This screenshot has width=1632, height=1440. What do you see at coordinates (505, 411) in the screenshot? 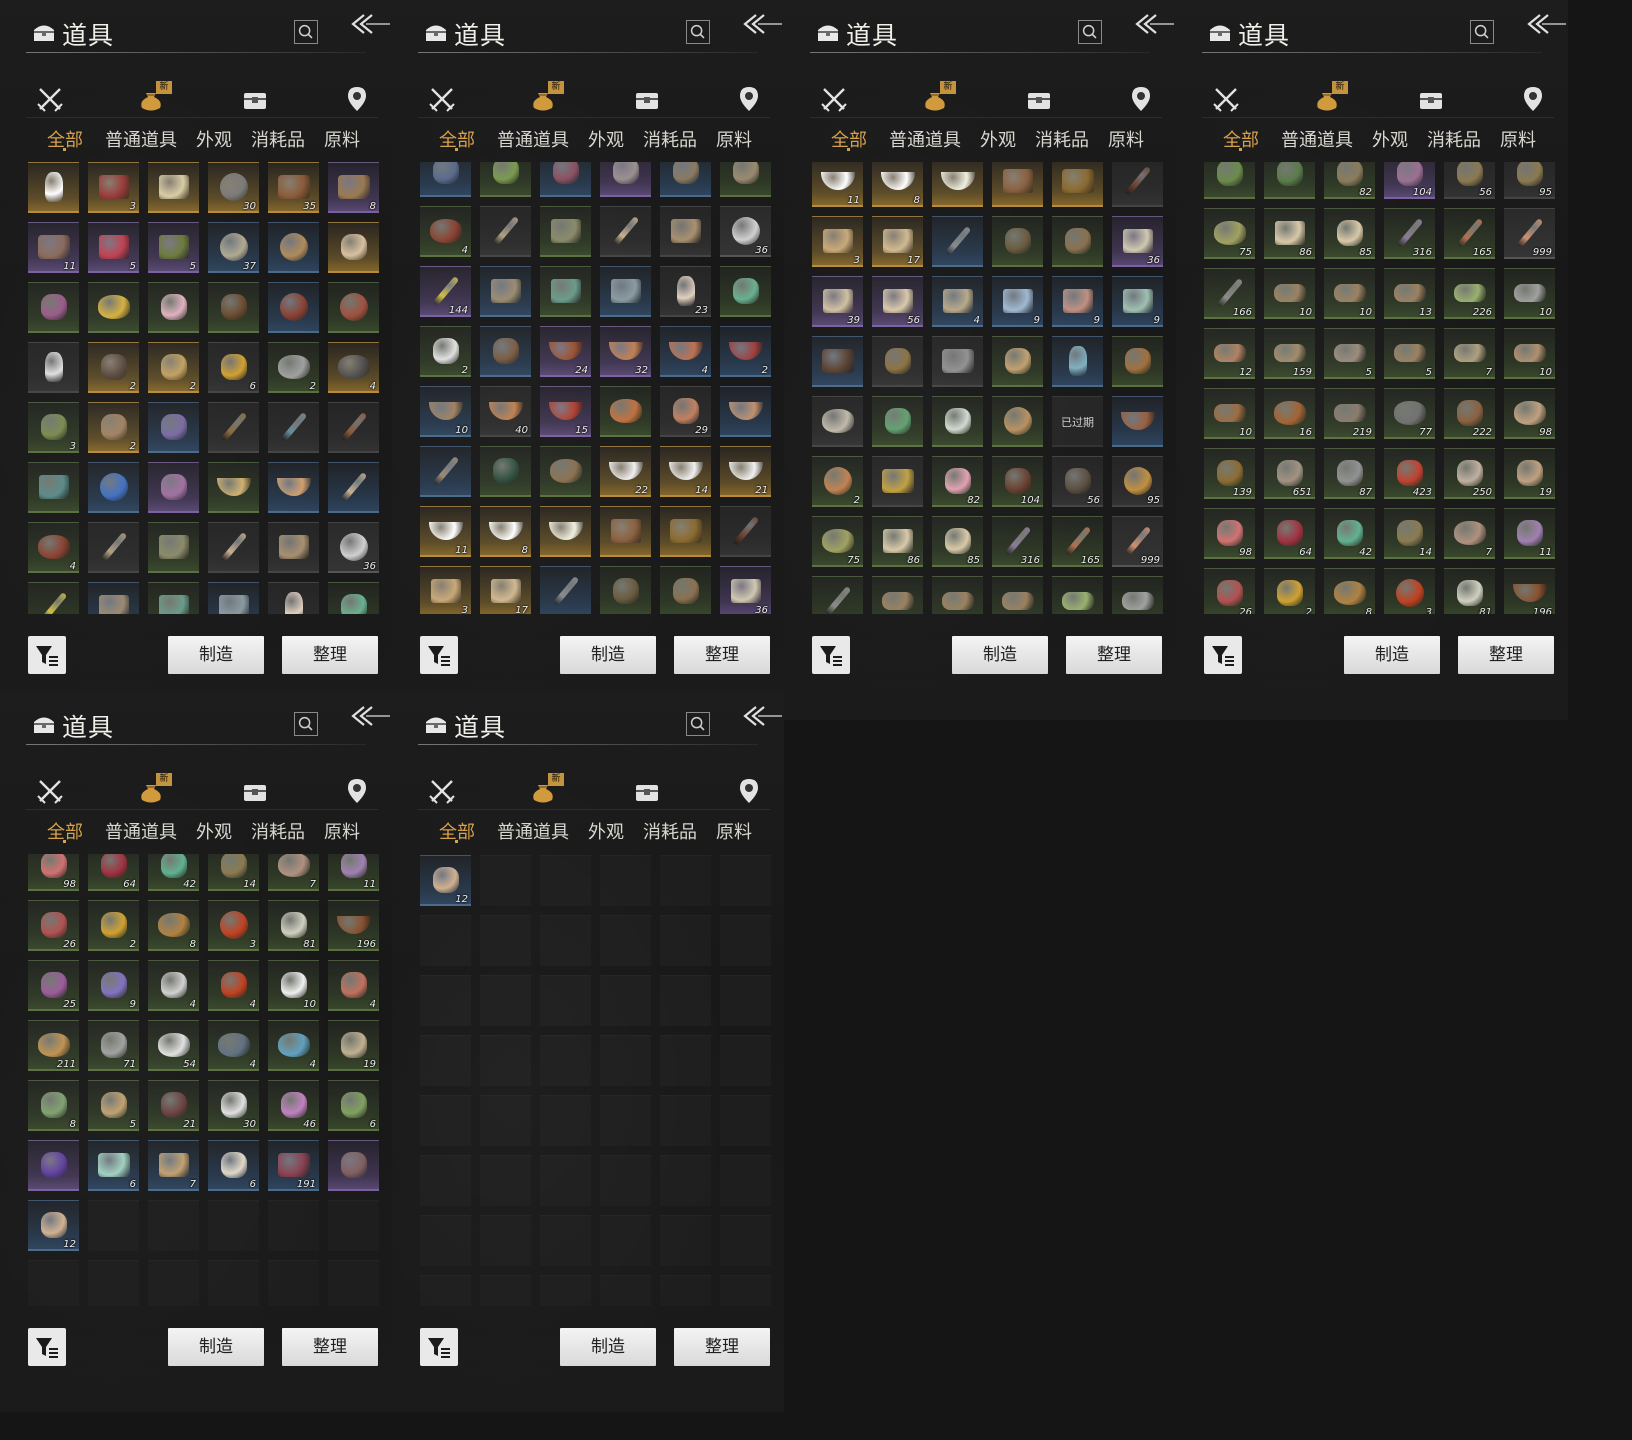
I see `item-slot: 40` at bounding box center [505, 411].